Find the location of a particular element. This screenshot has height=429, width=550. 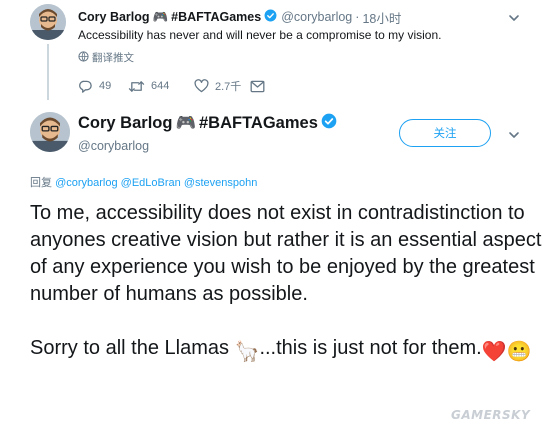

like-count: 2.7千 is located at coordinates (228, 87).